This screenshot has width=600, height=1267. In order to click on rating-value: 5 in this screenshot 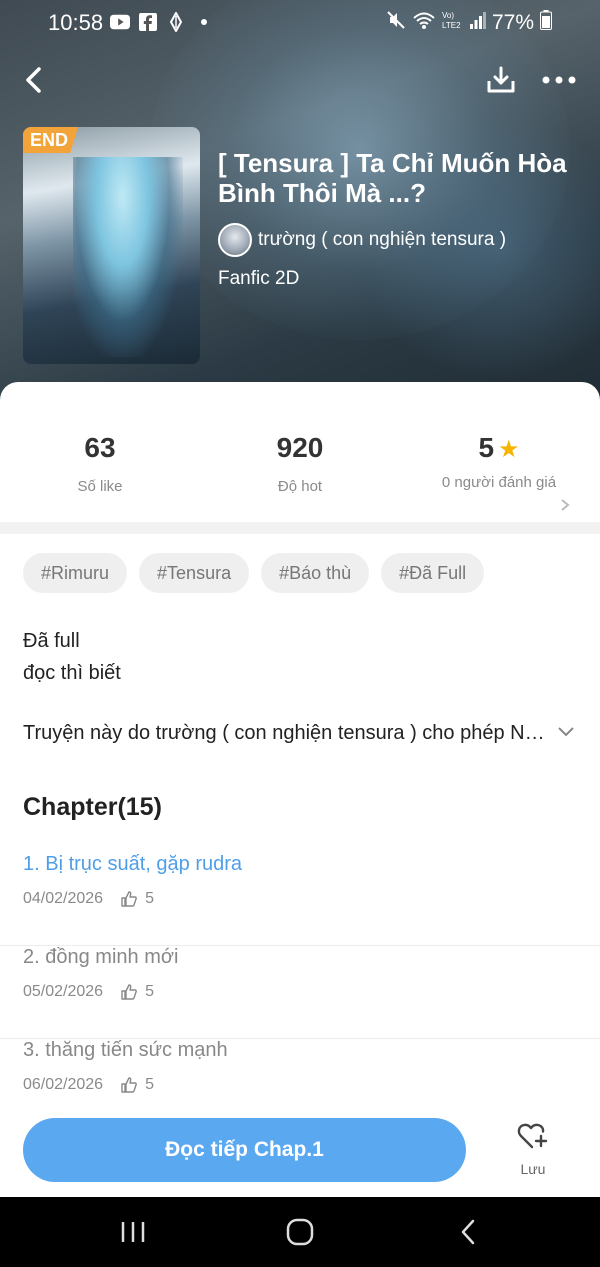, I will do `click(486, 447)`.